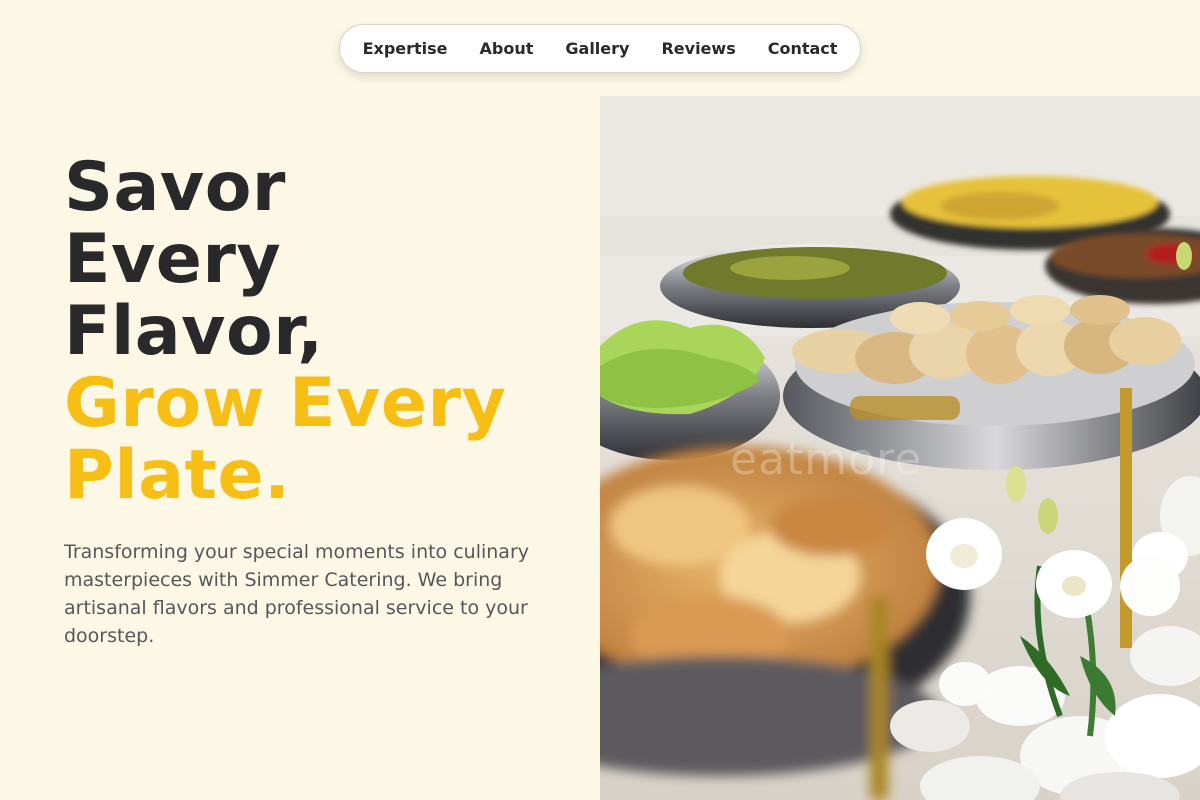 This screenshot has height=800, width=1200. I want to click on image-watermark: eatmore, so click(826, 459).